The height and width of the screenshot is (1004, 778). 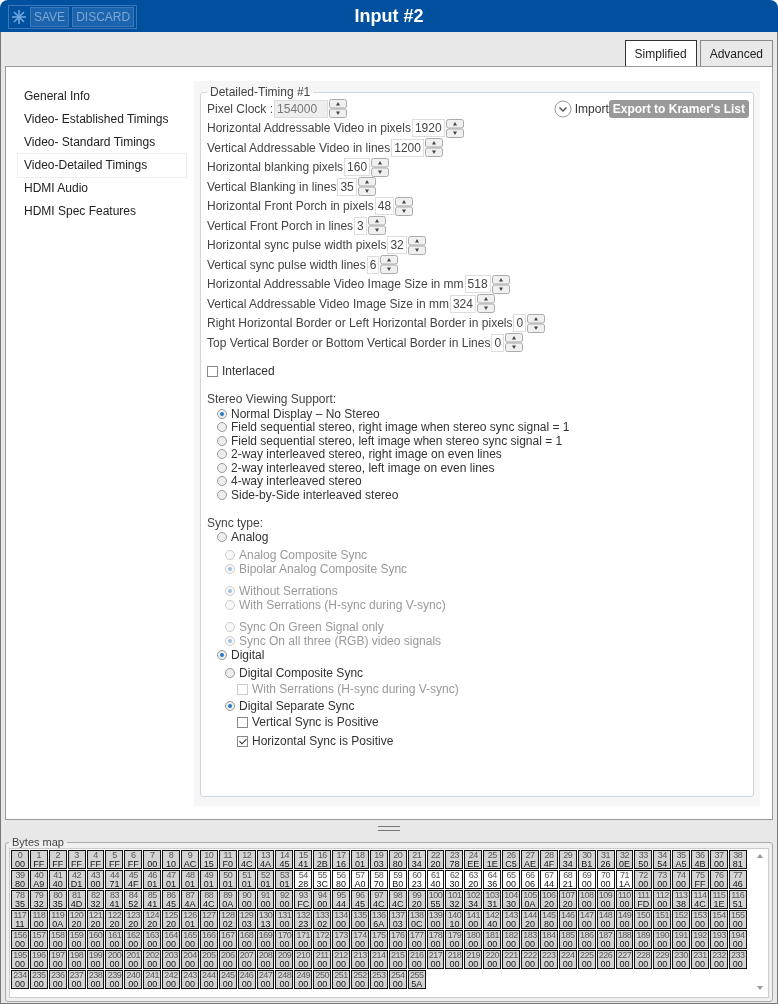 What do you see at coordinates (227, 919) in the screenshot?
I see `byte-cell: 128 02` at bounding box center [227, 919].